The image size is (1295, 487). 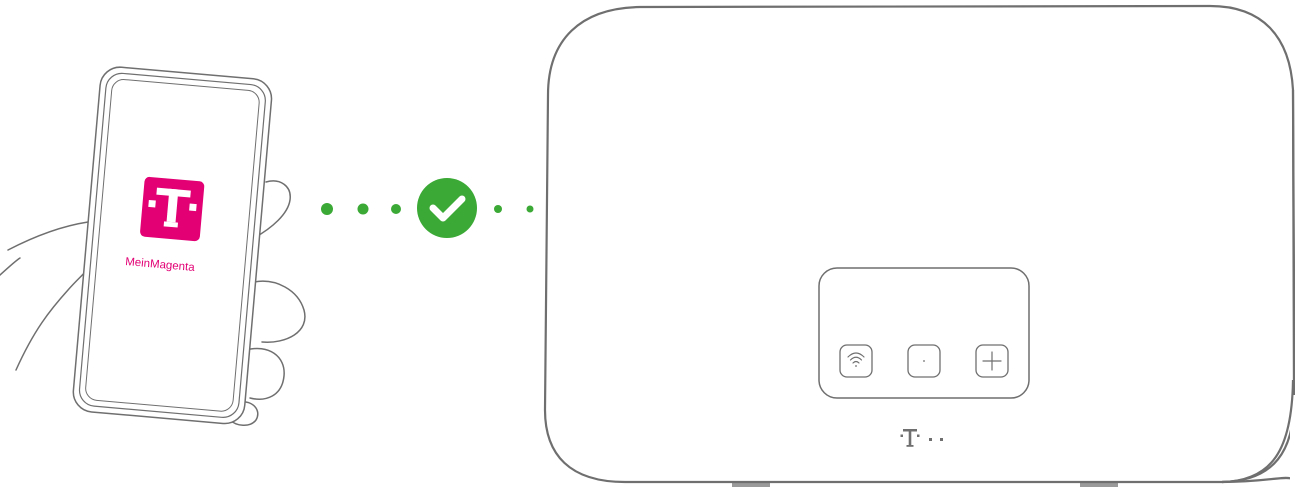 What do you see at coordinates (992, 361) in the screenshot?
I see `router-plus-button` at bounding box center [992, 361].